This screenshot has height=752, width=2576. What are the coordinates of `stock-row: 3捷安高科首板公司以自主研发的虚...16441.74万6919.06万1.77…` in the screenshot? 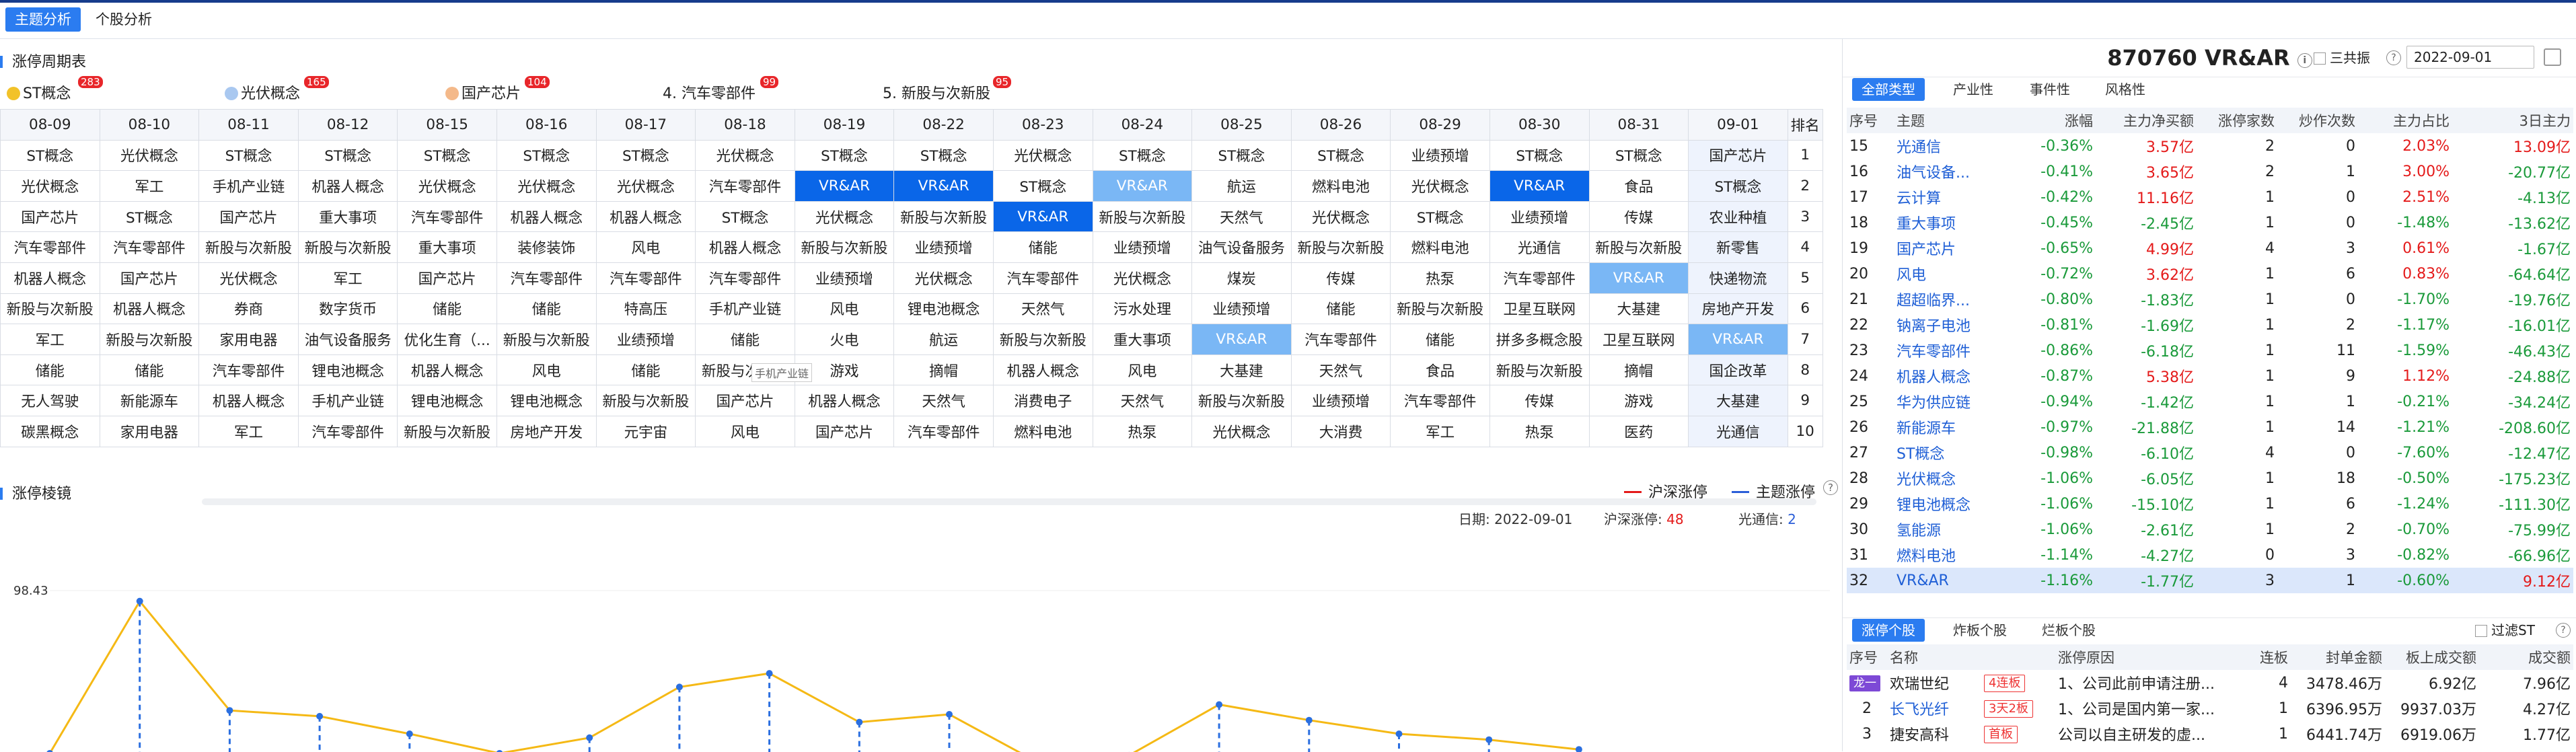 It's located at (2210, 734).